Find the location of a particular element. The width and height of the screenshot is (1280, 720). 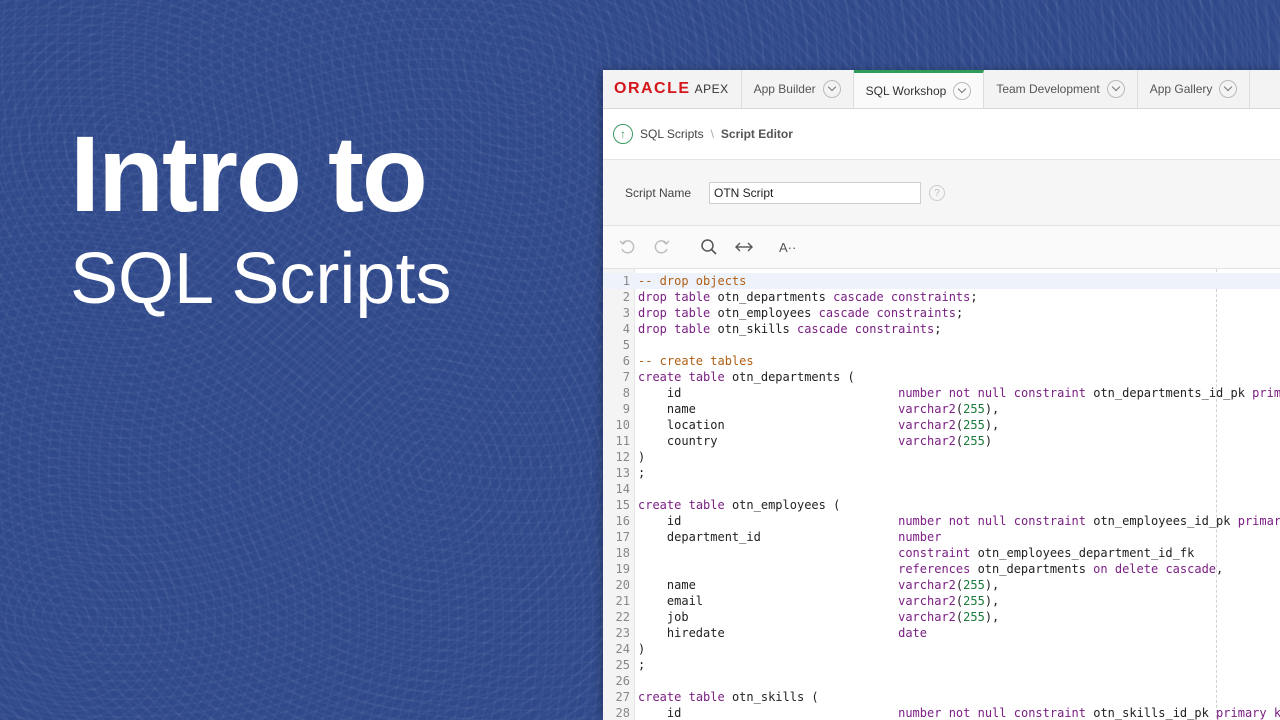

code-line: 20 name varchar2(255), is located at coordinates (941, 585).